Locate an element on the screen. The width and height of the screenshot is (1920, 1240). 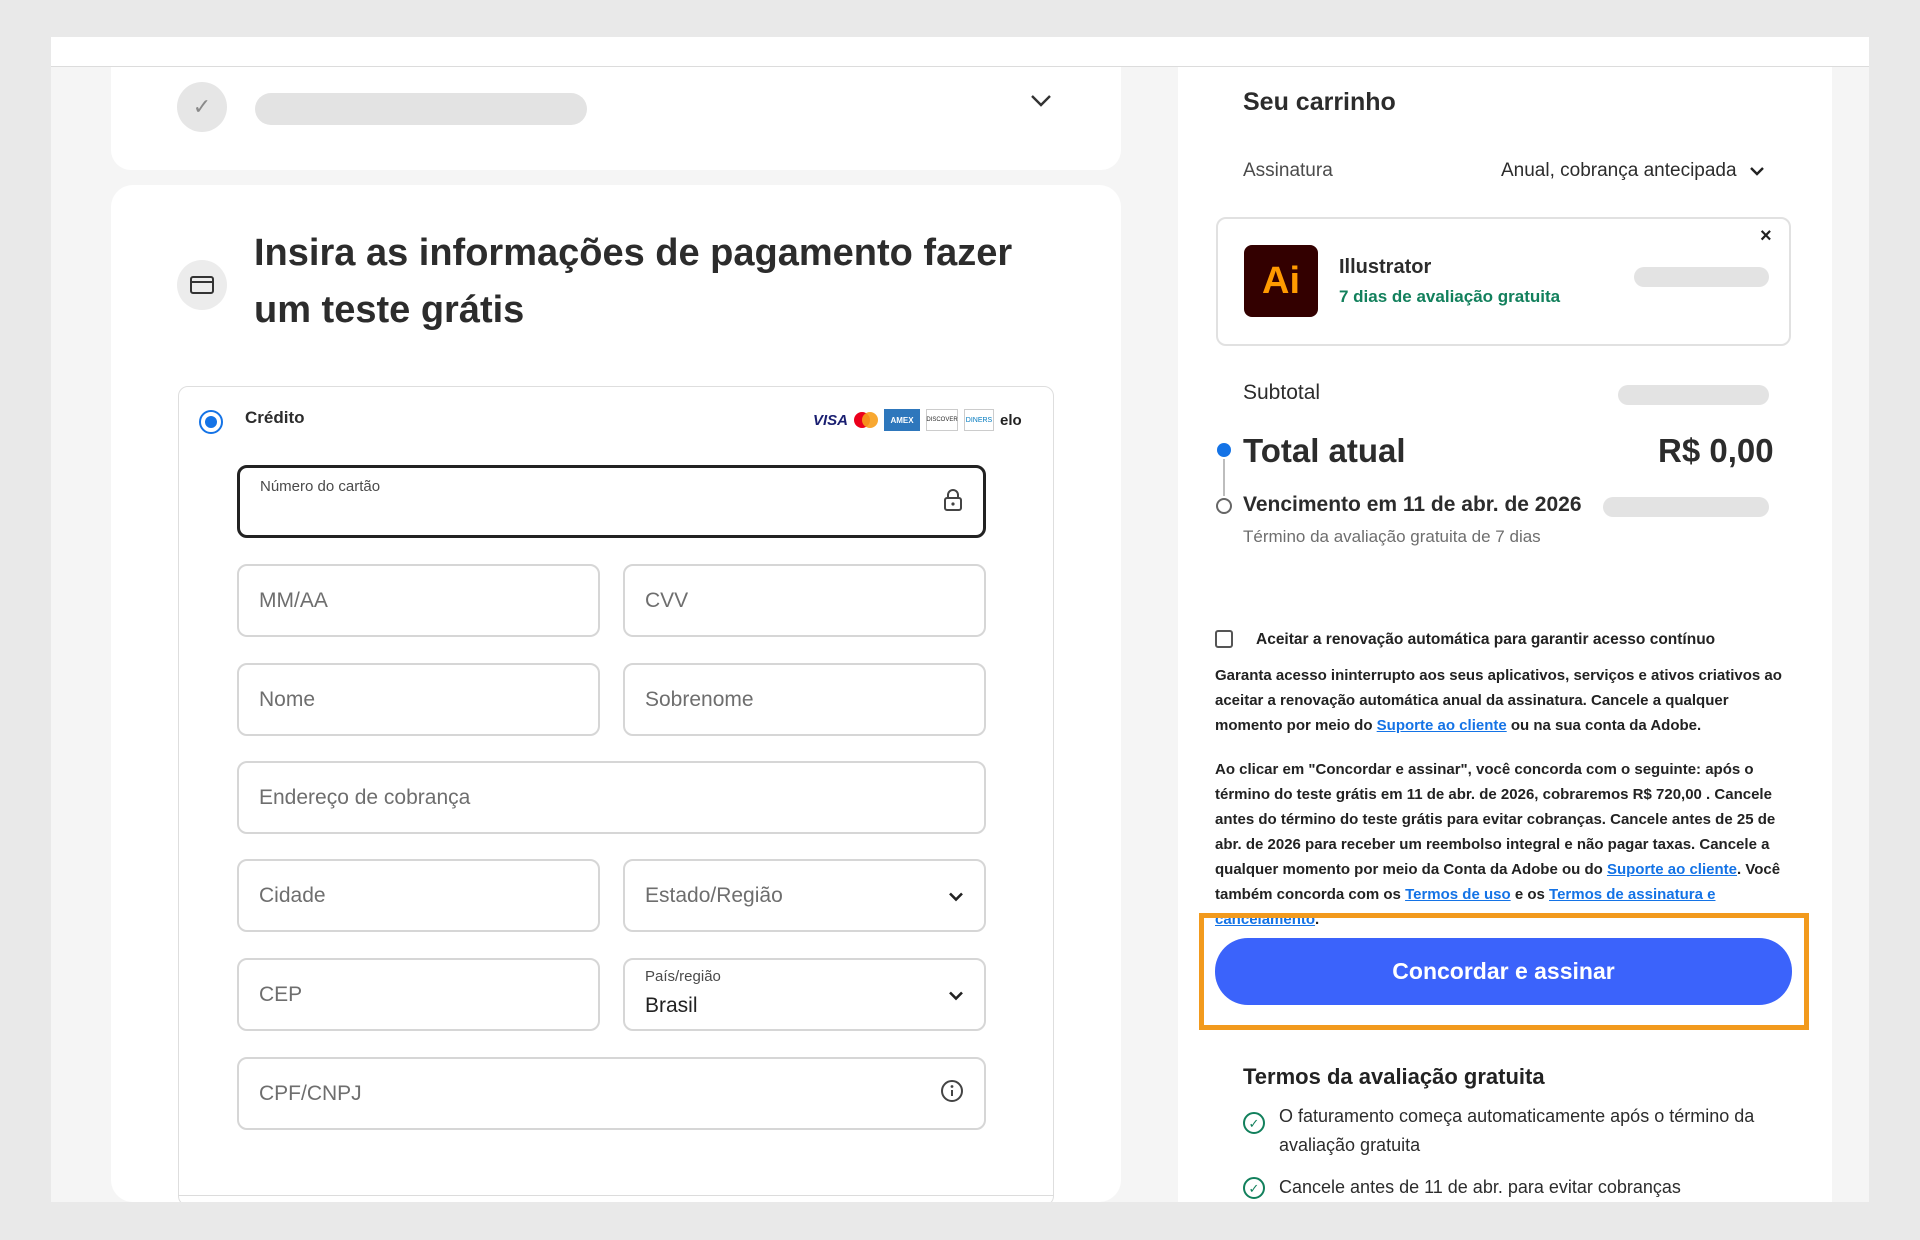
product-trial-badge: 7 dias de avaliação gratuita is located at coordinates (1450, 296).